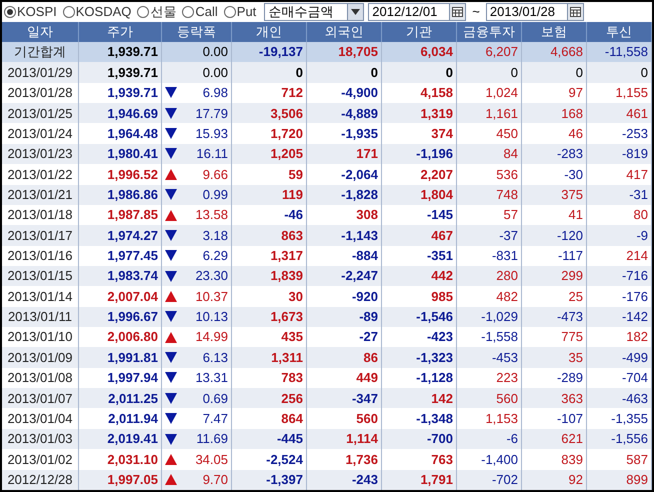  I want to click on table-cell-text: 0.69, so click(215, 399).